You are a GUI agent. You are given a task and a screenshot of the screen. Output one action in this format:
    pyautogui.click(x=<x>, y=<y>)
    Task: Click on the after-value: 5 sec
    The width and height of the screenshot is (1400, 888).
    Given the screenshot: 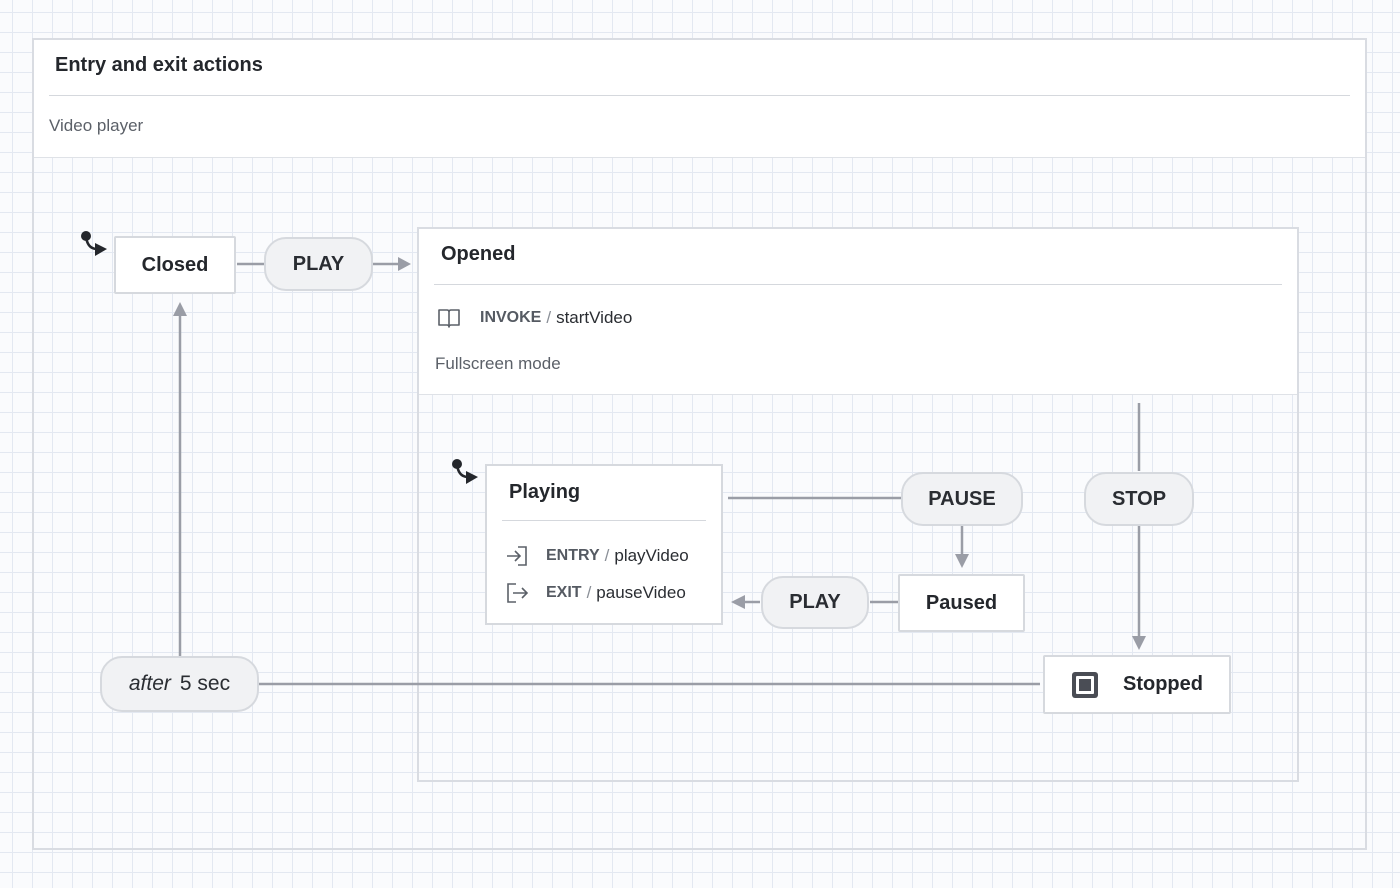 What is the action you would take?
    pyautogui.click(x=205, y=683)
    